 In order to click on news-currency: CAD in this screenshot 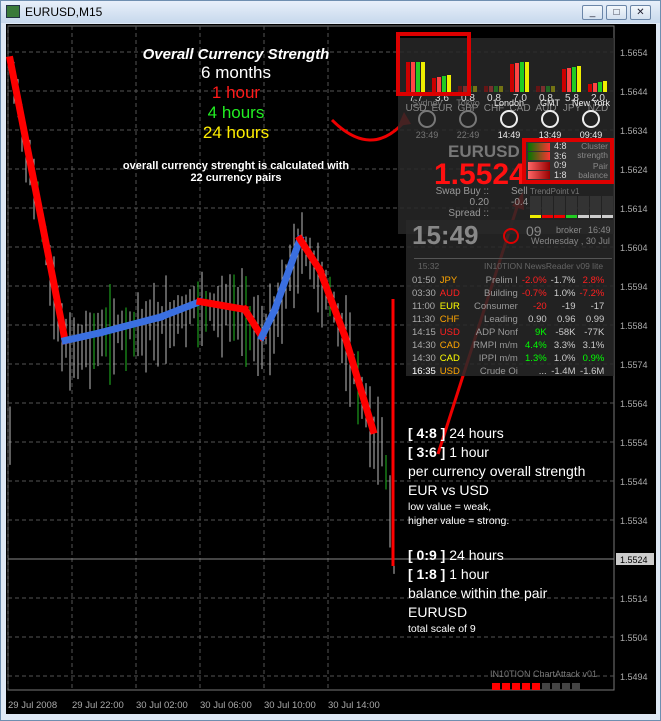, I will do `click(449, 345)`.